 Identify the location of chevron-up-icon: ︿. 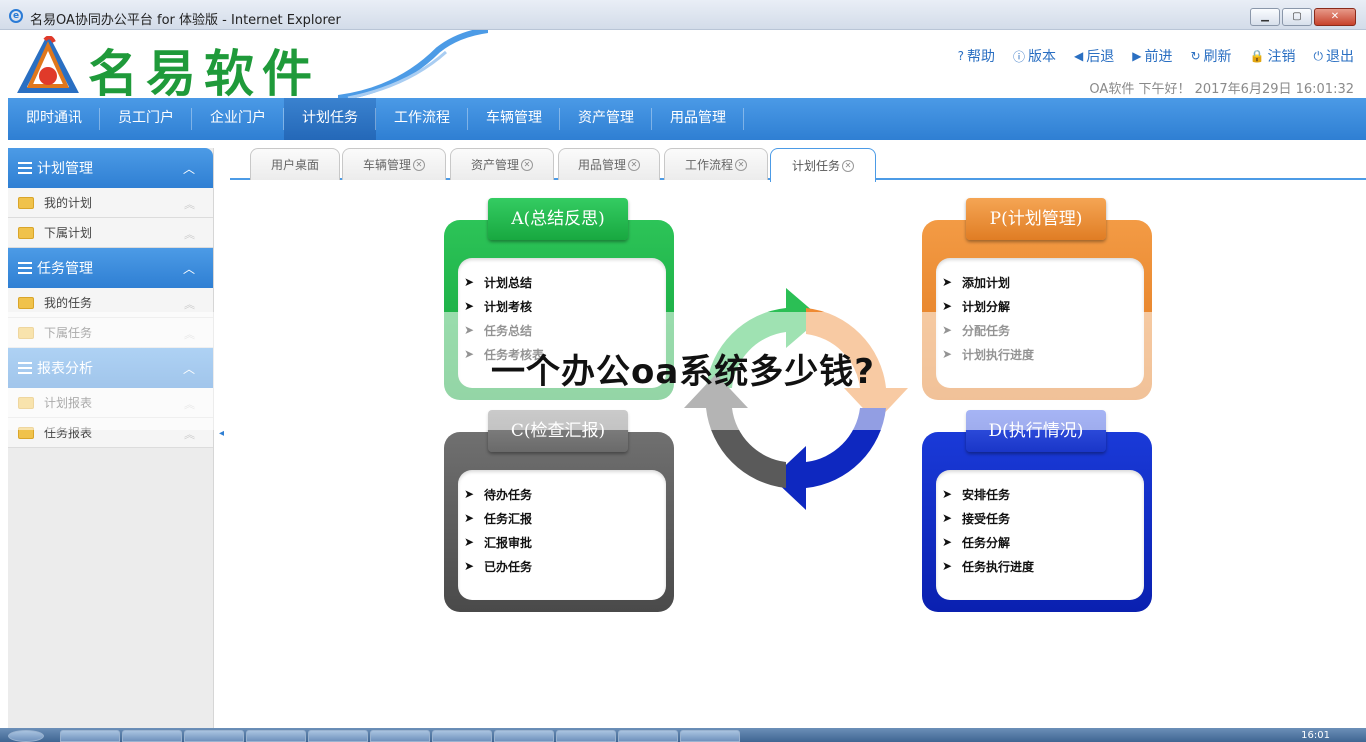
(188, 169).